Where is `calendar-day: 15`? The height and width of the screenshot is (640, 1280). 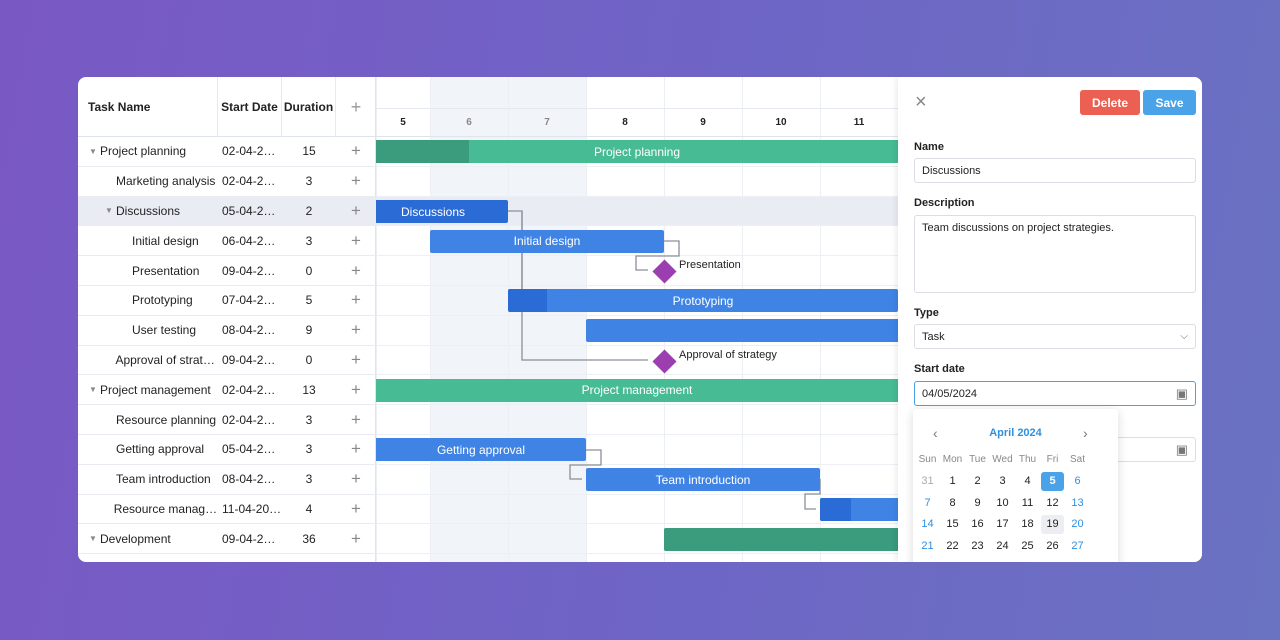
calendar-day: 15 is located at coordinates (952, 525).